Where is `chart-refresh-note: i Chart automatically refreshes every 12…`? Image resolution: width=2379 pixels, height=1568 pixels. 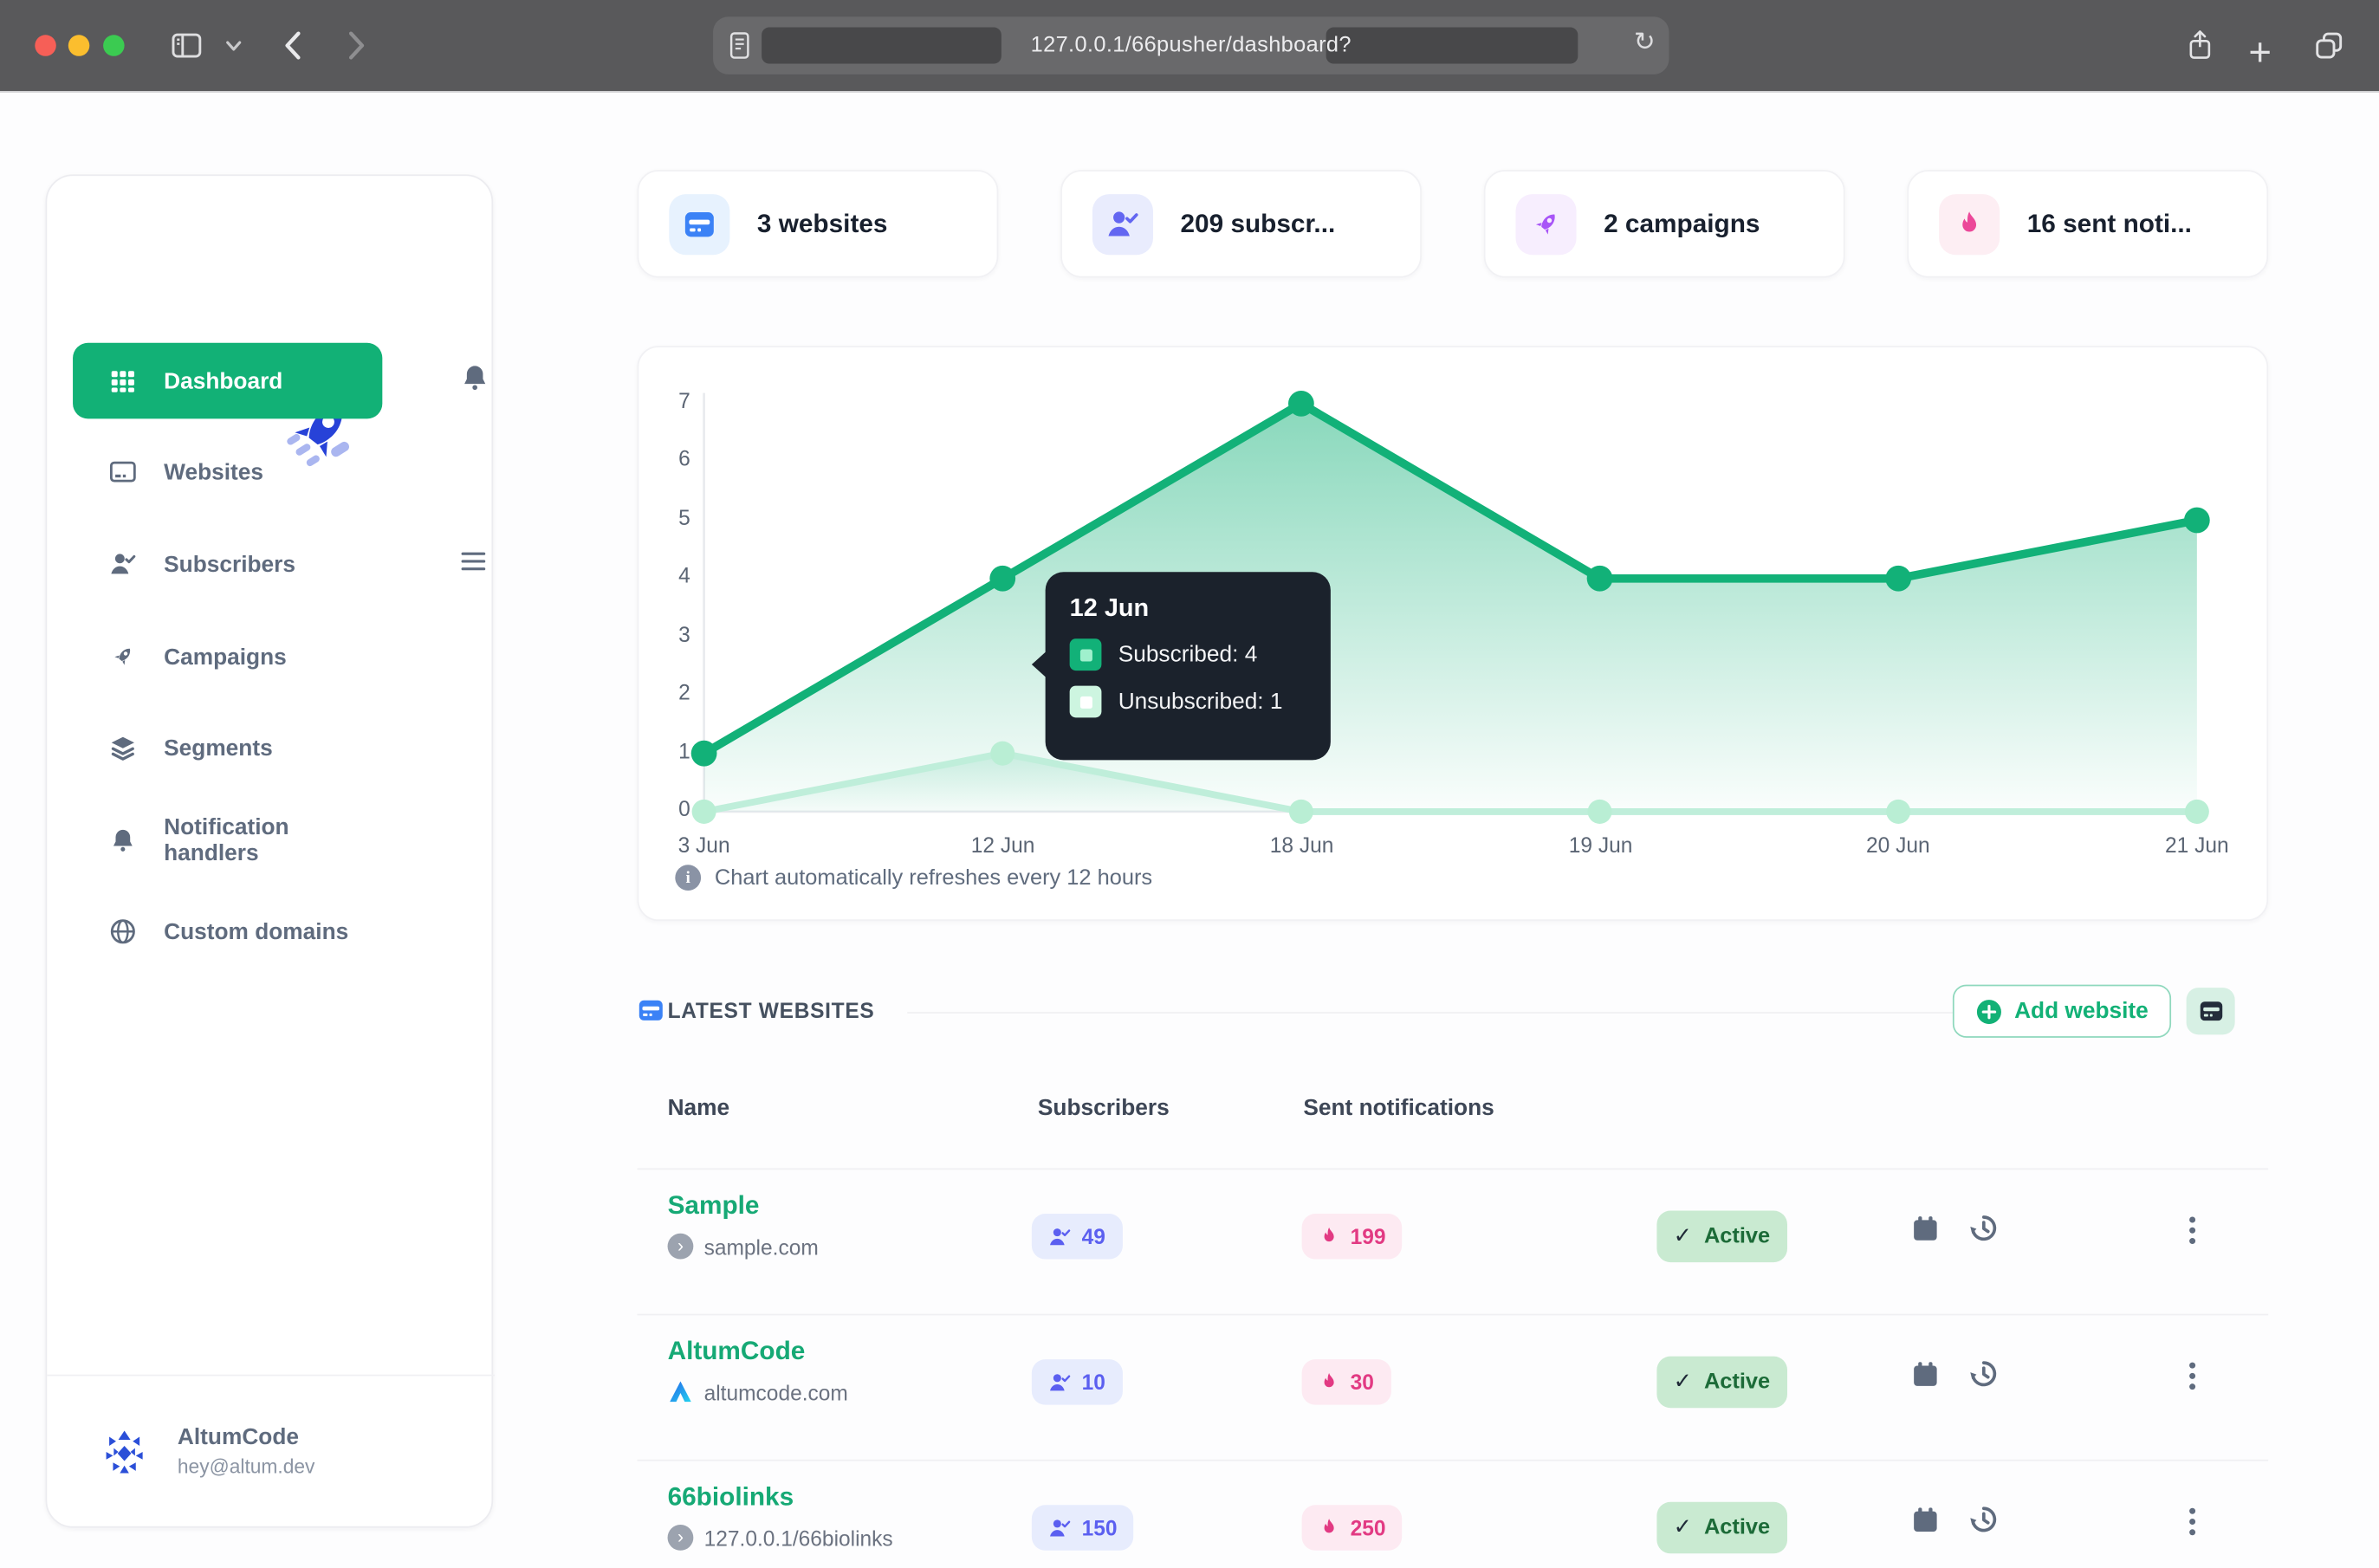
chart-refresh-note: i Chart automatically refreshes every 12… is located at coordinates (913, 878).